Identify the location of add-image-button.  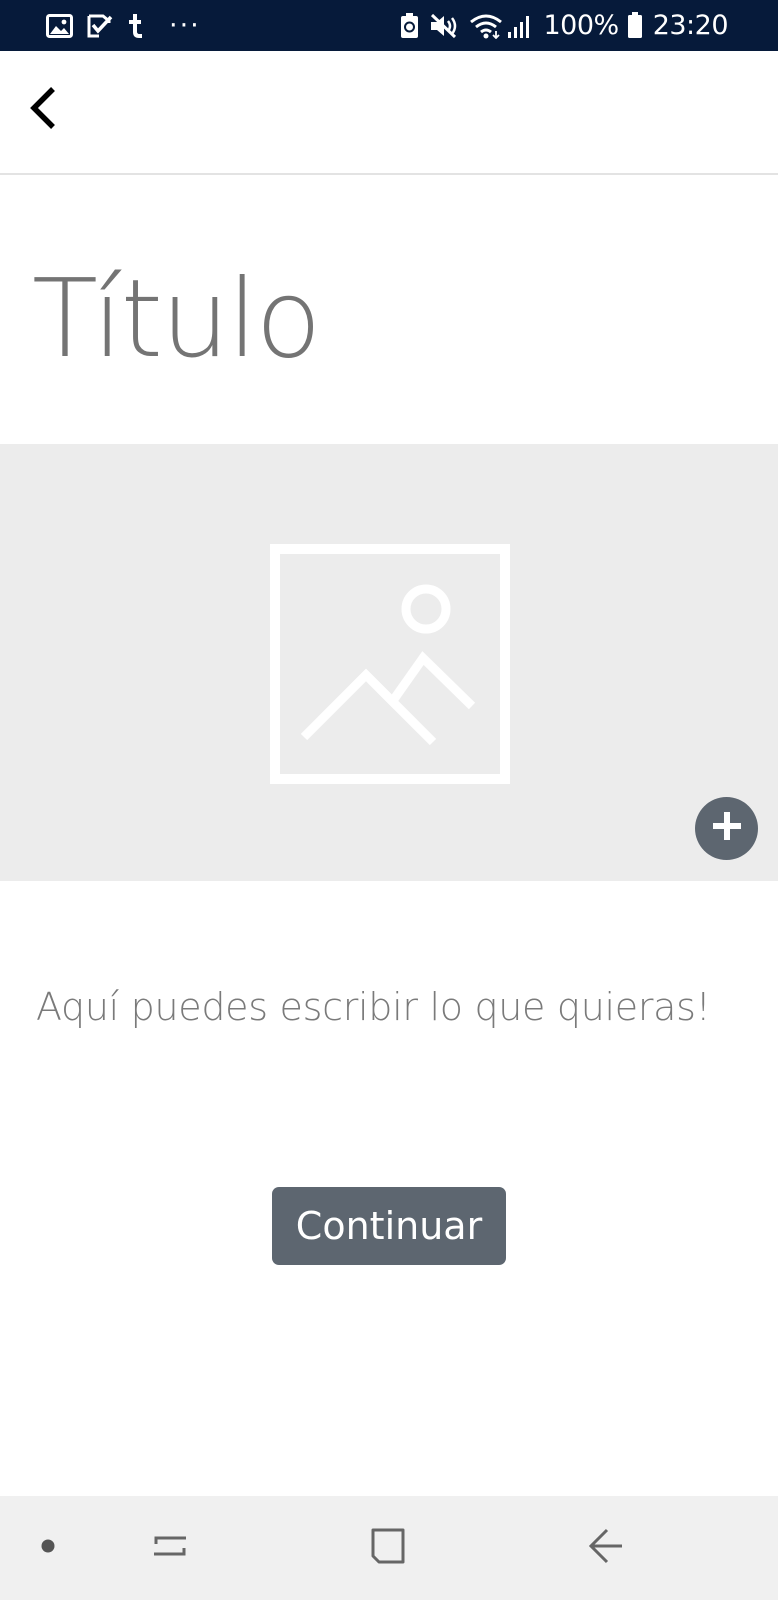
(726, 828).